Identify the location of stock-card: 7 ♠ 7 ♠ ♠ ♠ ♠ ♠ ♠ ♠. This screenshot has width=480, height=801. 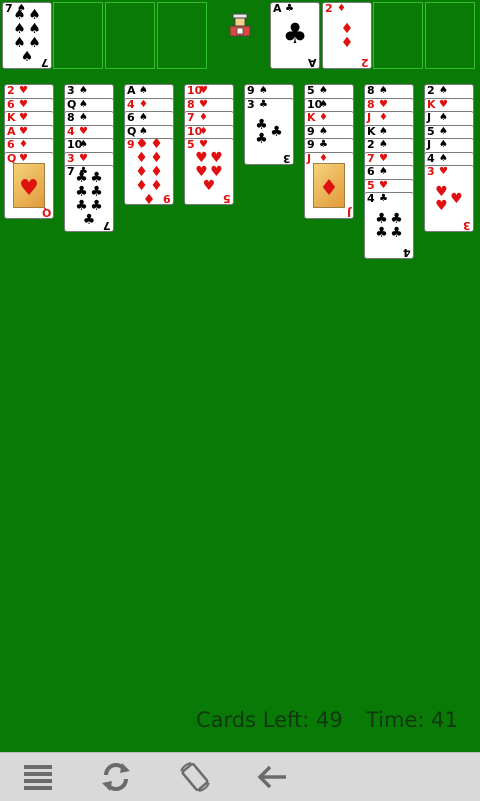
(27, 35).